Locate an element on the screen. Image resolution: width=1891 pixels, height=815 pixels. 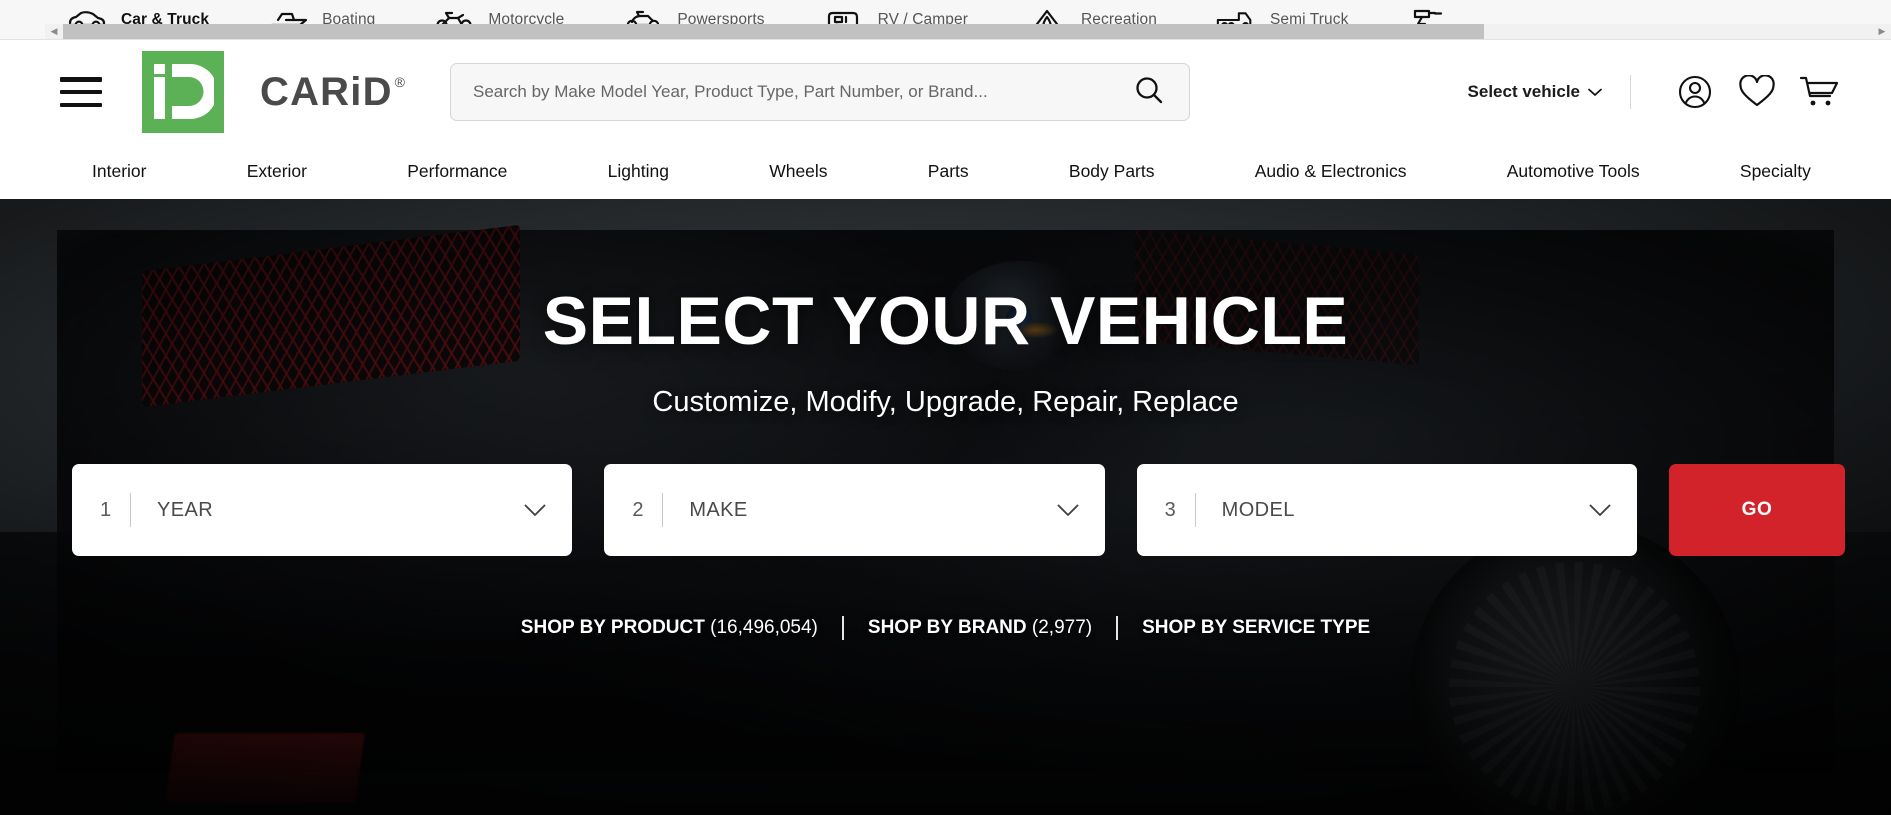
scroll-left-arrow-icon: ◀ is located at coordinates (54, 31).